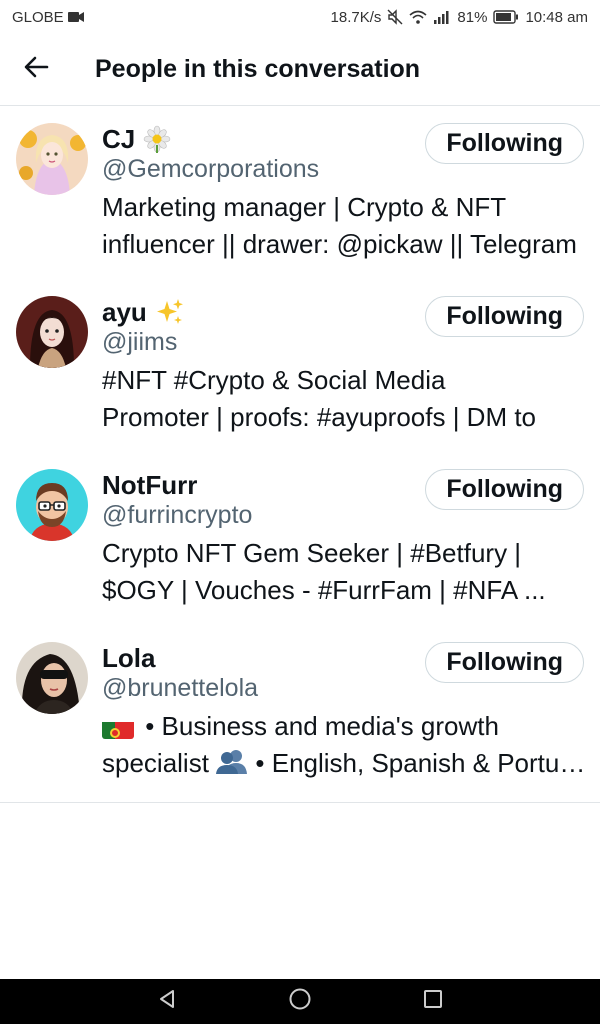 This screenshot has height=1024, width=600. Describe the element at coordinates (157, 139) in the screenshot. I see `flower-emoji-icon` at that location.